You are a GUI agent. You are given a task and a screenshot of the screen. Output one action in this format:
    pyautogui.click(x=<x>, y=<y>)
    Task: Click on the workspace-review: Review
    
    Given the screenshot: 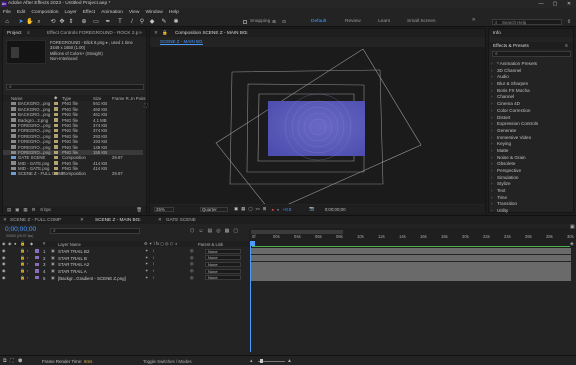 What is the action you would take?
    pyautogui.click(x=353, y=21)
    